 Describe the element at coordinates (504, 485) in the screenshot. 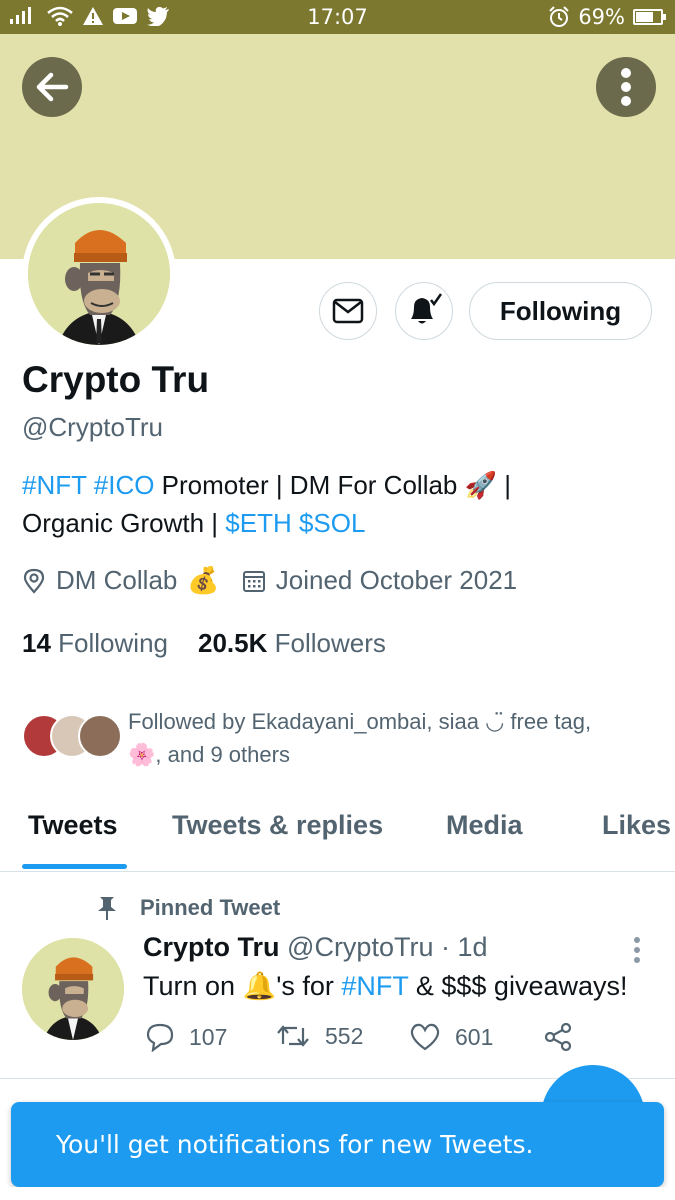

I see `bio-text-2: |` at that location.